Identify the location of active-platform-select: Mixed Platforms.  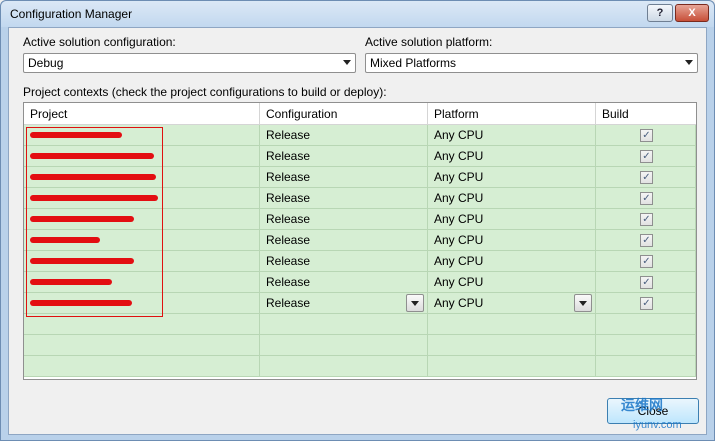
(531, 63).